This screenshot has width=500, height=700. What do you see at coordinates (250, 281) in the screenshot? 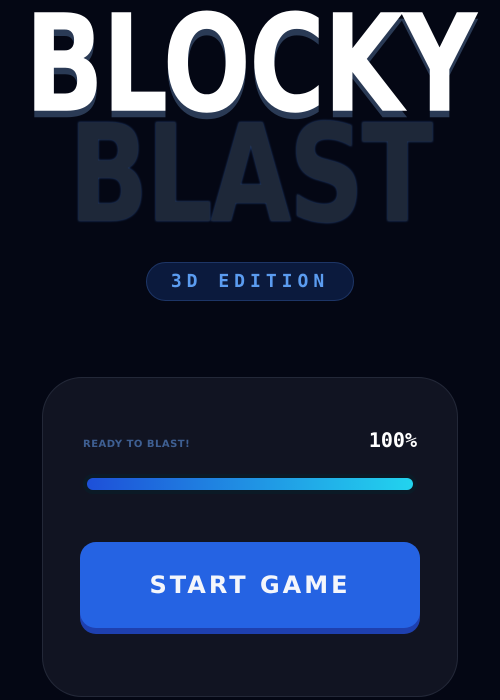
I see `edition-badge: 3D EDITION` at bounding box center [250, 281].